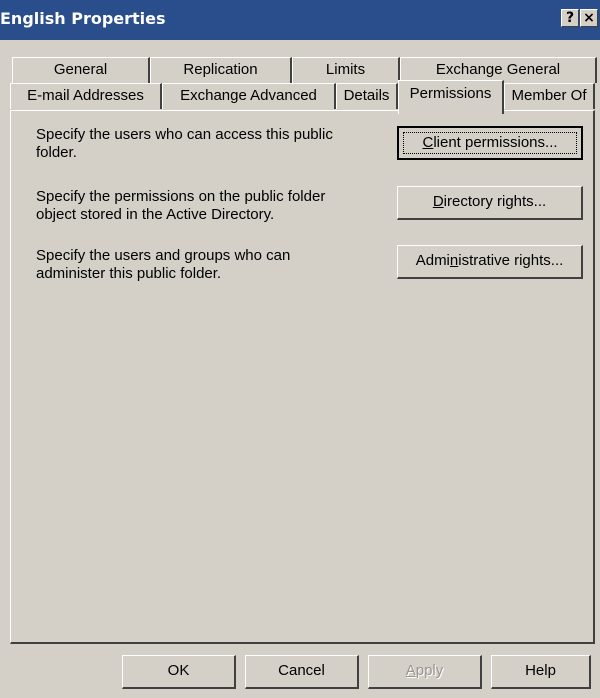  I want to click on window-title: English Properties, so click(83, 18).